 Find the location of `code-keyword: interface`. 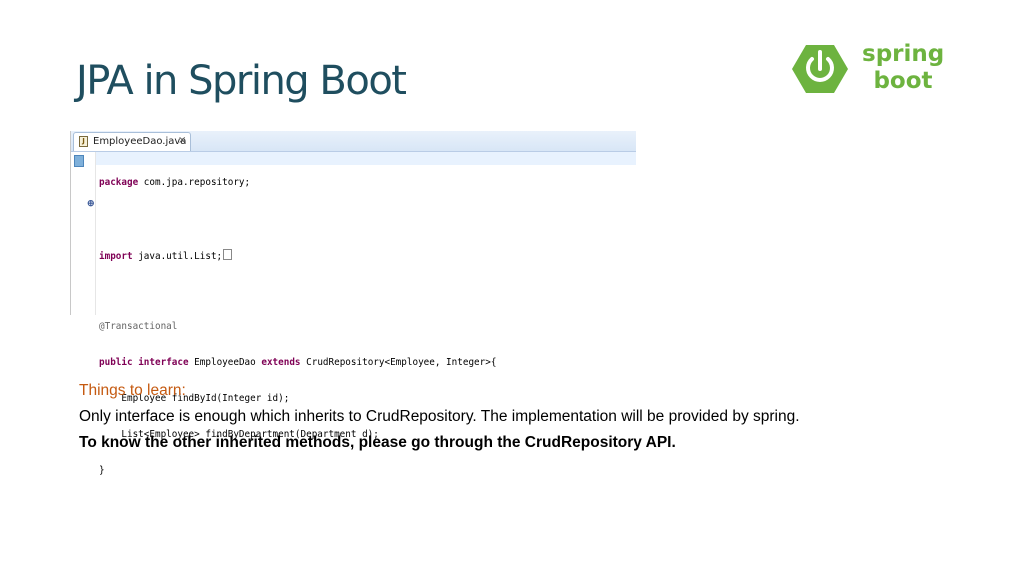

code-keyword: interface is located at coordinates (163, 362).